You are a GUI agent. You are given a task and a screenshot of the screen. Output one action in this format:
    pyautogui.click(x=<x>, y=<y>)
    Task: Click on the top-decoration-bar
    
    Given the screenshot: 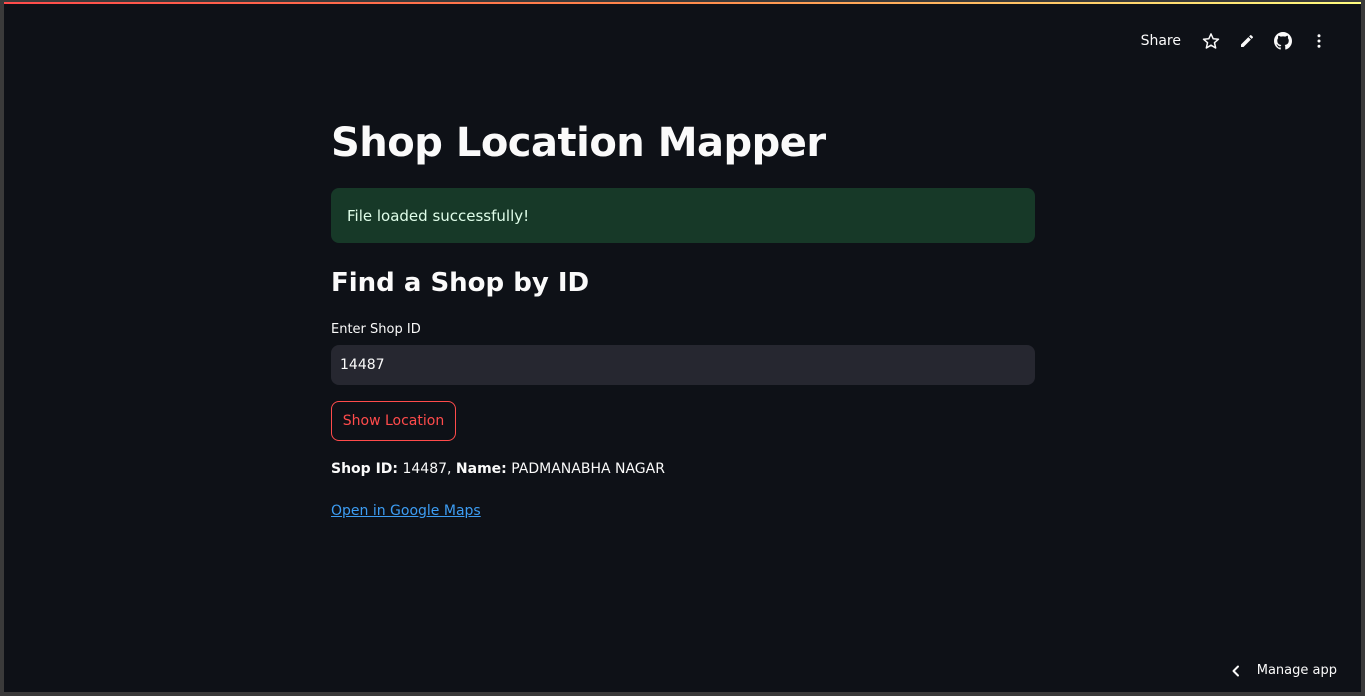 What is the action you would take?
    pyautogui.click(x=682, y=3)
    